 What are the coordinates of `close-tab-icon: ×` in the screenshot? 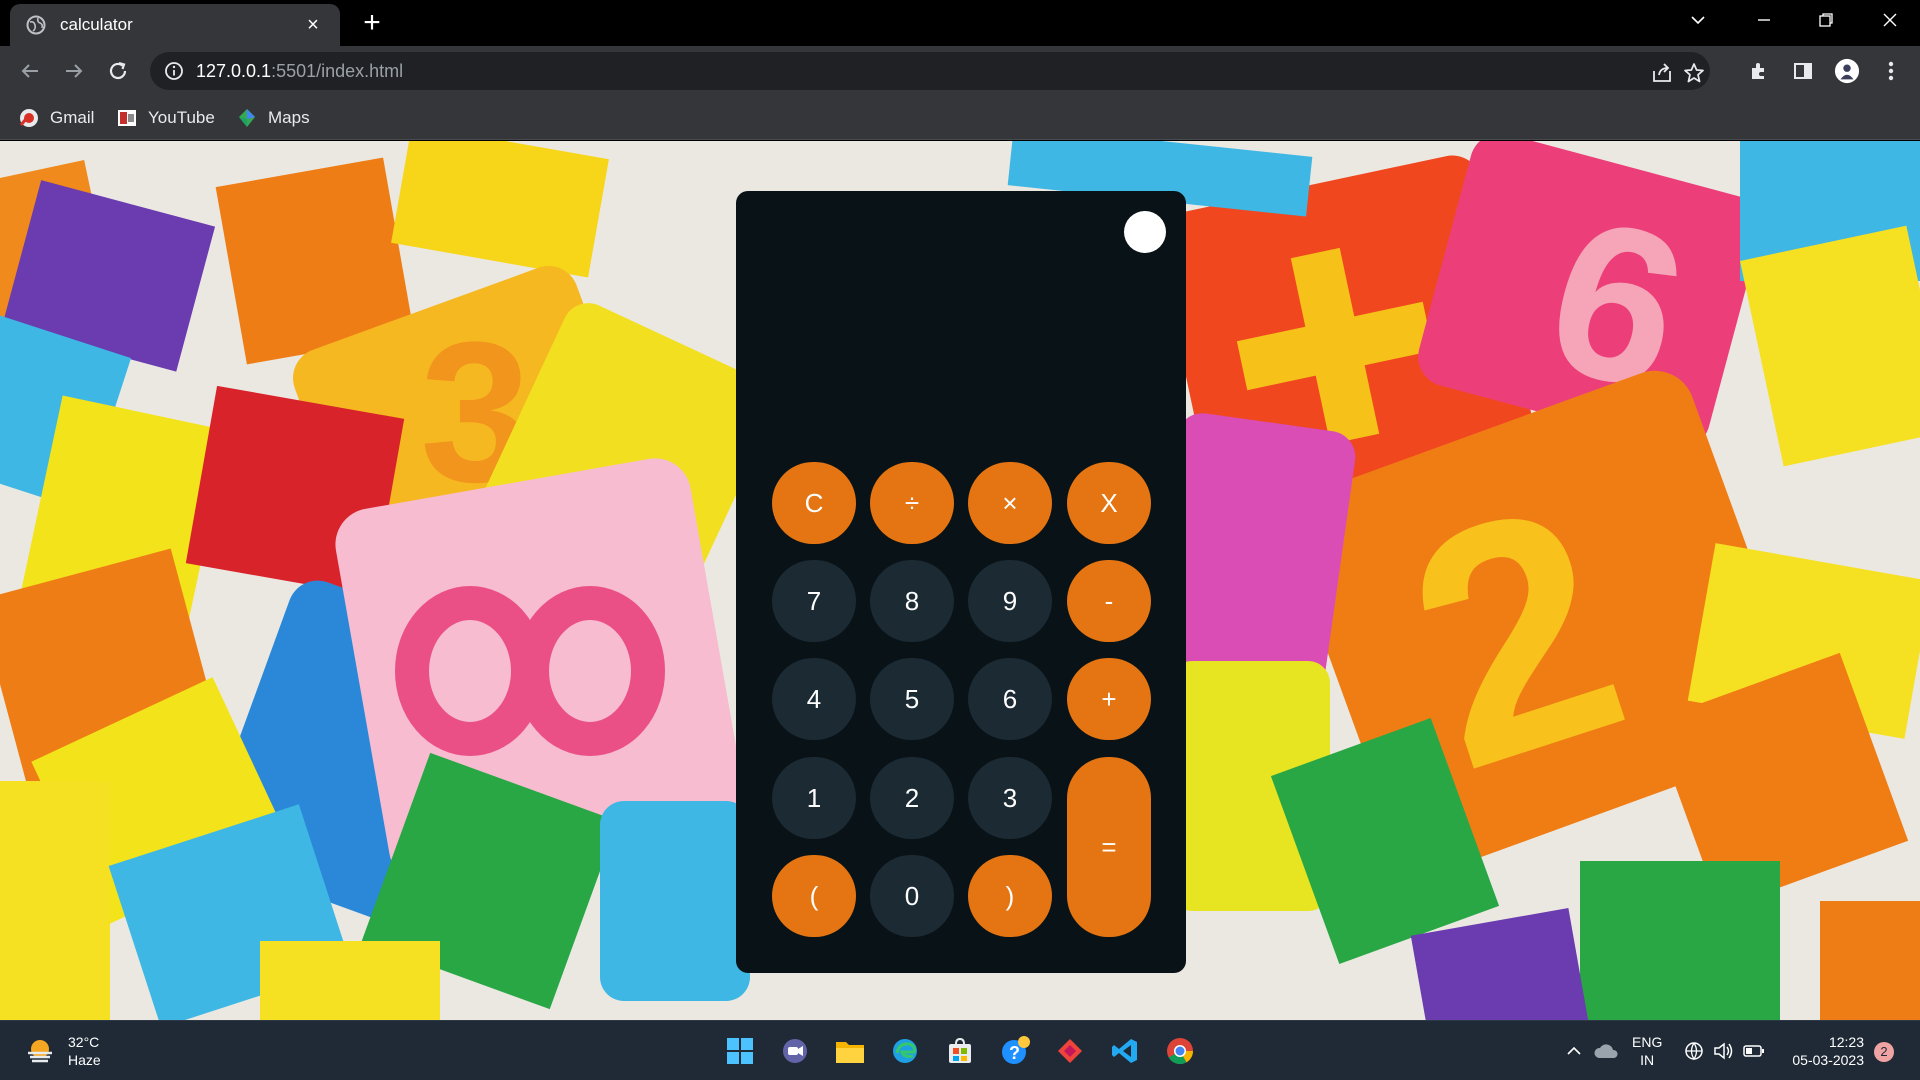 It's located at (313, 25).